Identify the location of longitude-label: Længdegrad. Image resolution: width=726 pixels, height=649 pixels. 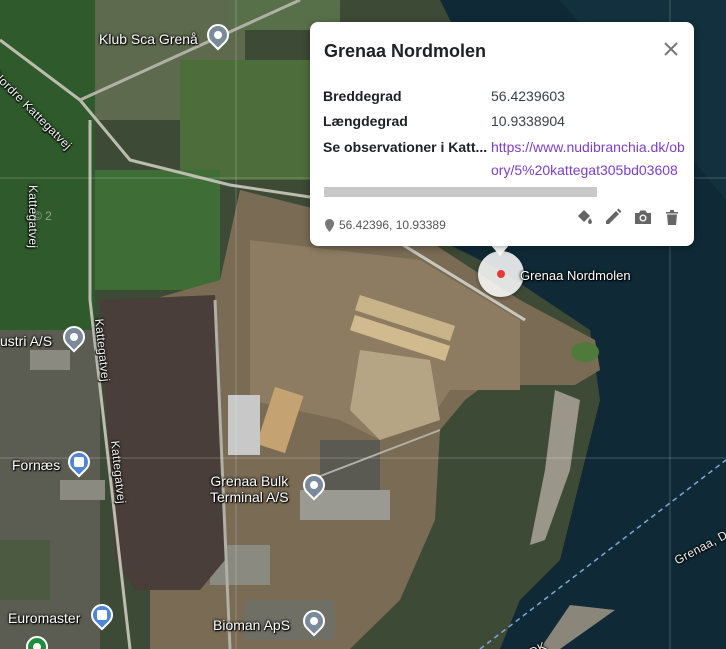
(365, 121).